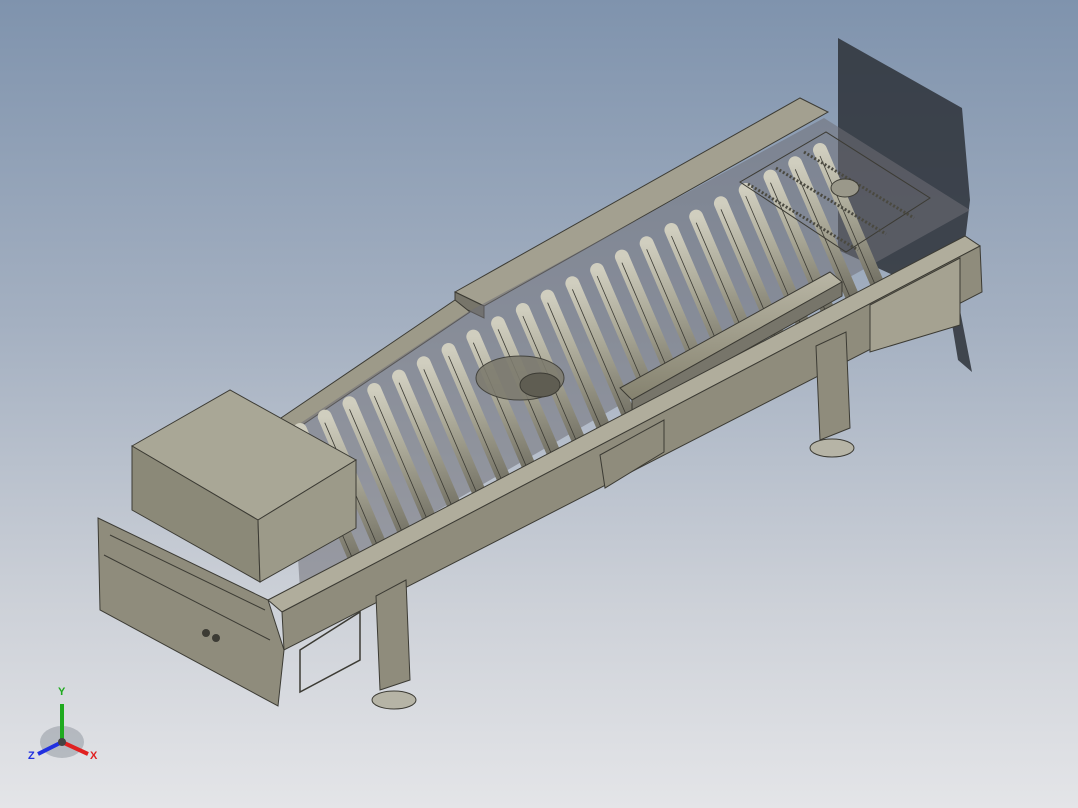 This screenshot has height=808, width=1078. I want to click on drive-sprocket, so click(845, 188).